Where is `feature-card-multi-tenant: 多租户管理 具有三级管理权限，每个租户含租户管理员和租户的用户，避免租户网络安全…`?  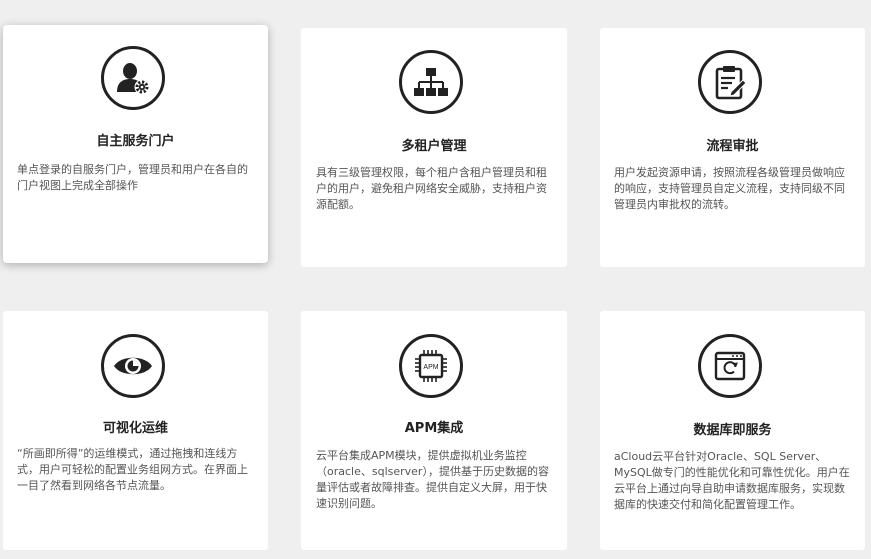
feature-card-multi-tenant: 多租户管理 具有三级管理权限，每个租户含租户管理员和租户的用户，避免租户网络安全… is located at coordinates (434, 147).